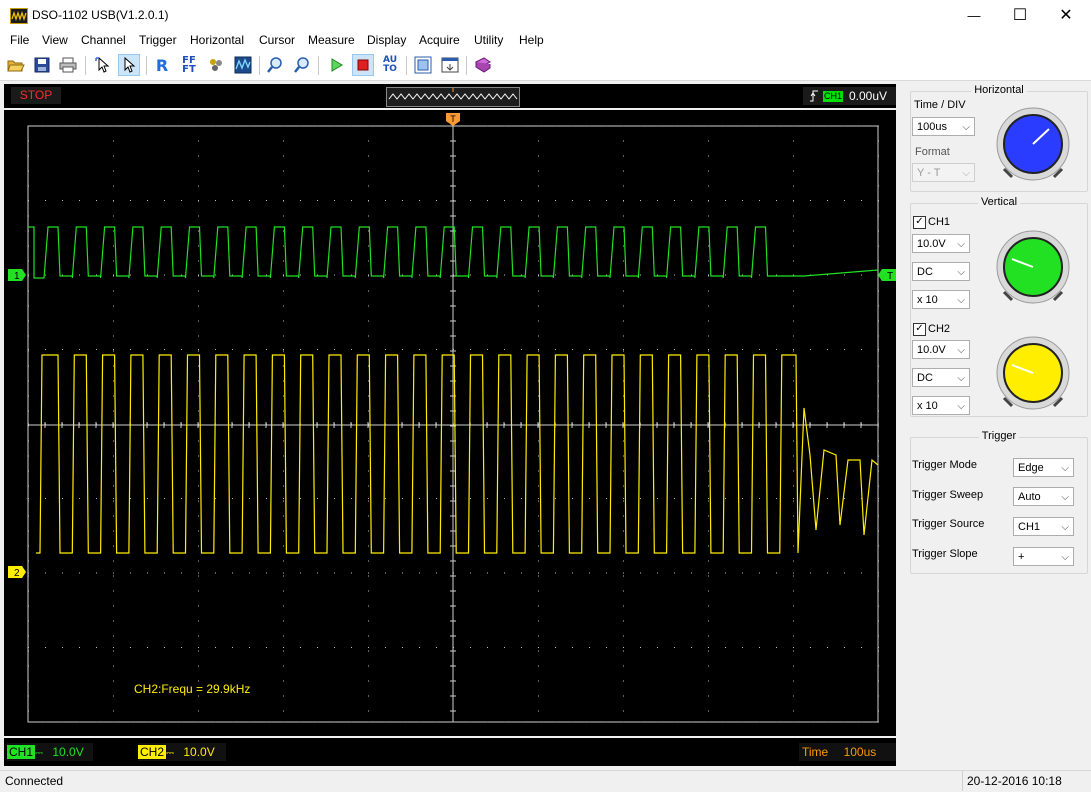 Image resolution: width=1091 pixels, height=792 pixels. What do you see at coordinates (941, 405) in the screenshot?
I see `ch2-probe-select: x 10 ⌵` at bounding box center [941, 405].